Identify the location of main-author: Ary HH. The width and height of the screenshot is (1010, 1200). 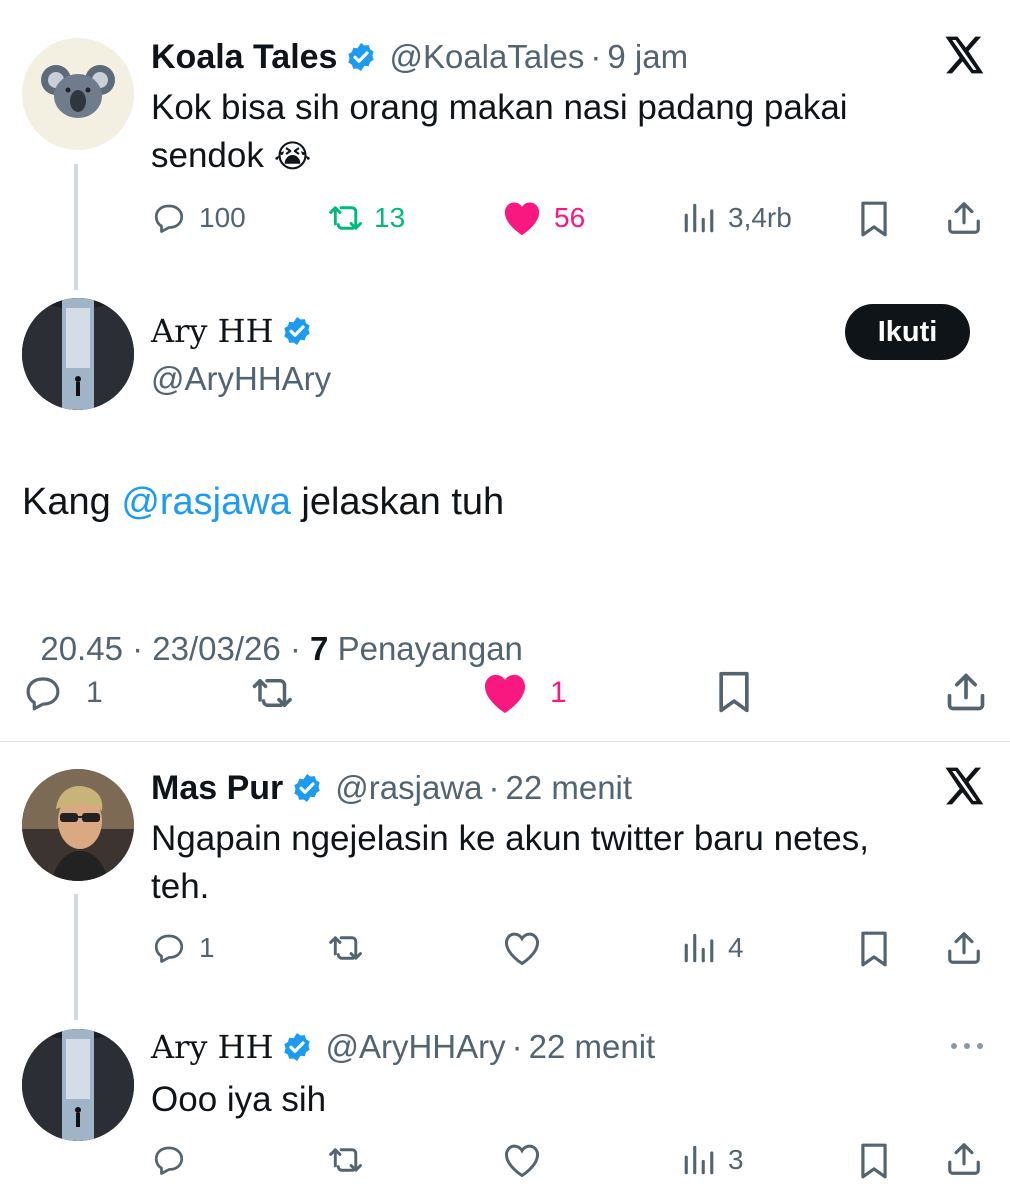
(232, 331).